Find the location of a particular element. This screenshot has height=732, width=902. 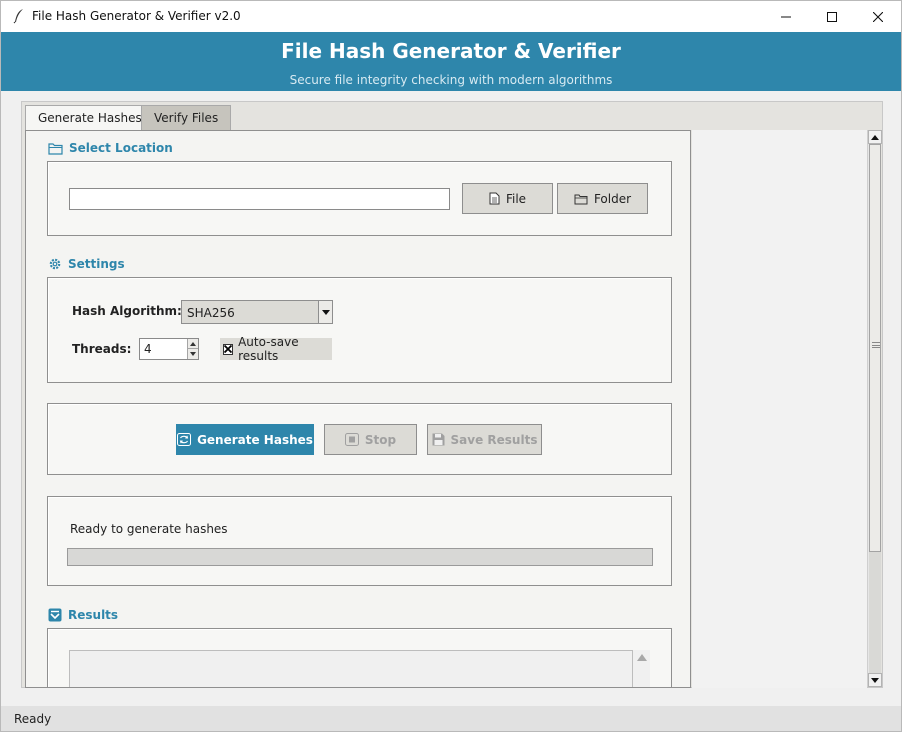

chevron-down-icon is located at coordinates (325, 312).